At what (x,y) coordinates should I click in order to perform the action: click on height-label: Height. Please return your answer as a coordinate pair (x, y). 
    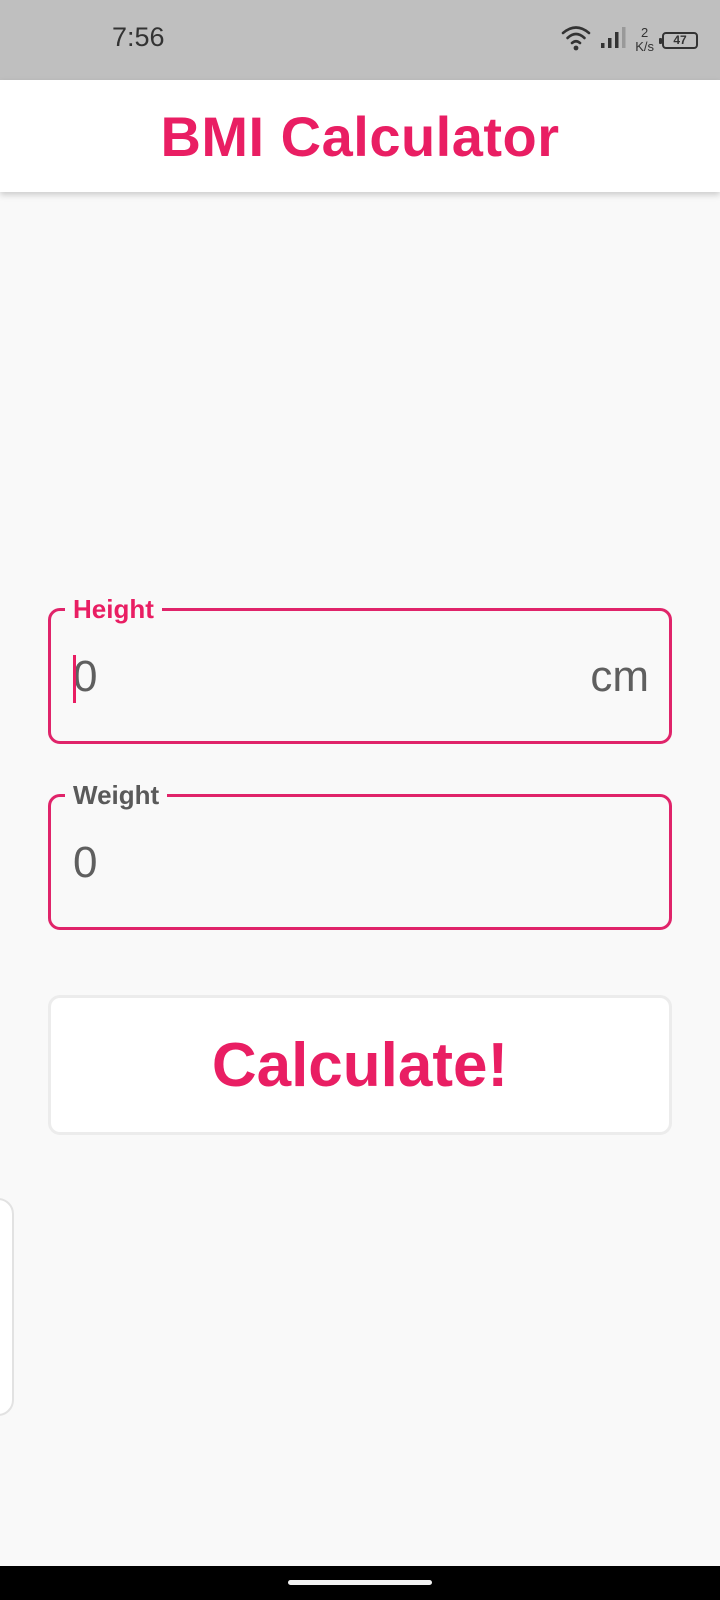
    Looking at the image, I should click on (113, 609).